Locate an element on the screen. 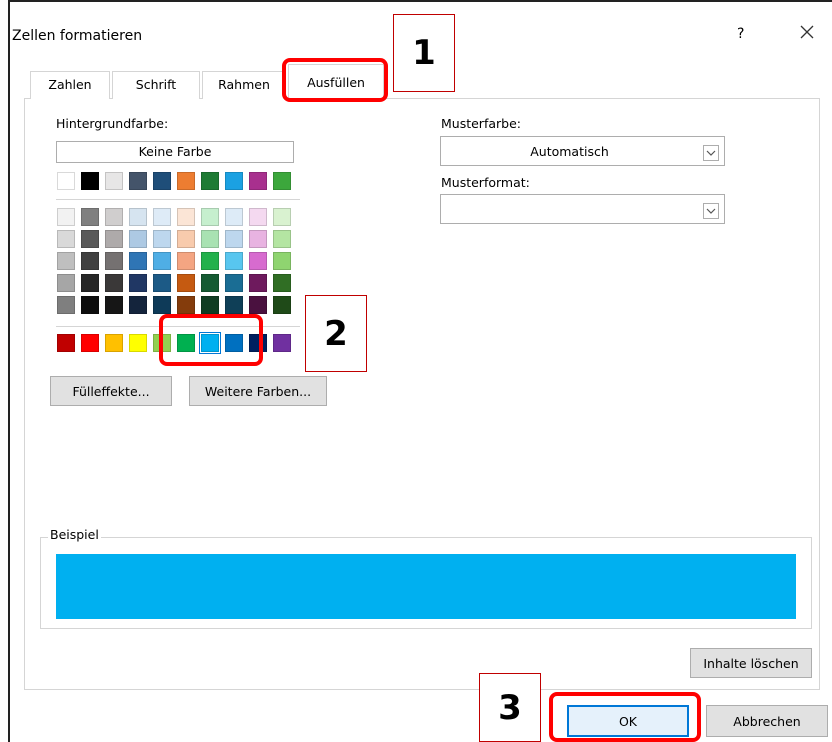 The height and width of the screenshot is (742, 832). pattern-color-select: Automatisch is located at coordinates (582, 151).